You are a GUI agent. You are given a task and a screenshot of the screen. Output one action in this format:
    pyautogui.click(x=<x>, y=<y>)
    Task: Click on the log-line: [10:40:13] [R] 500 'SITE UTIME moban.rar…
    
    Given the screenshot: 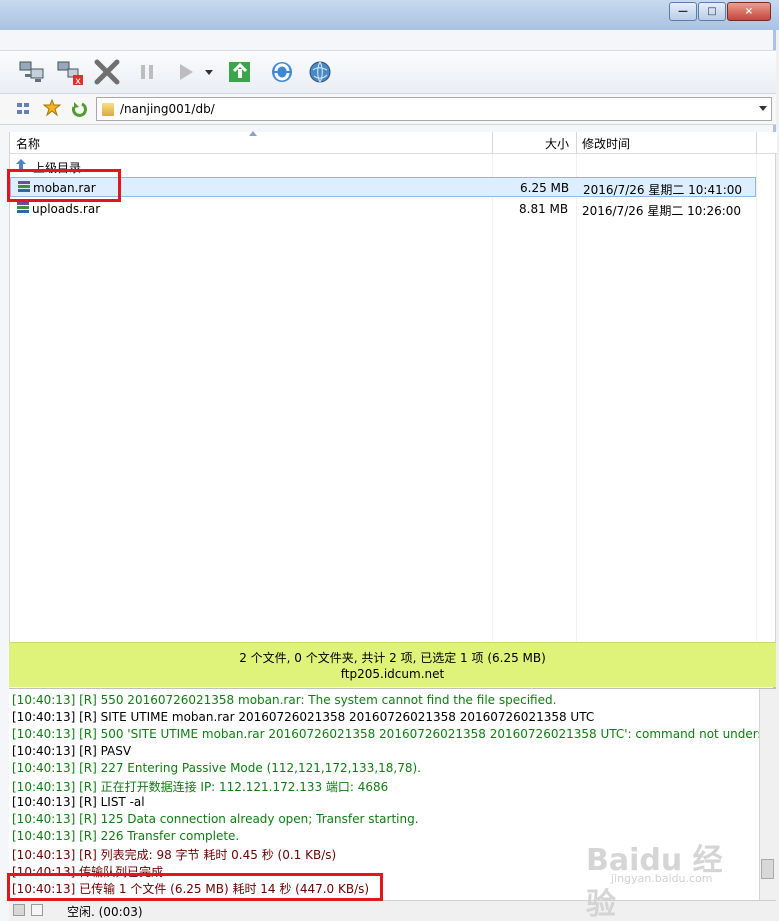 What is the action you would take?
    pyautogui.click(x=394, y=734)
    